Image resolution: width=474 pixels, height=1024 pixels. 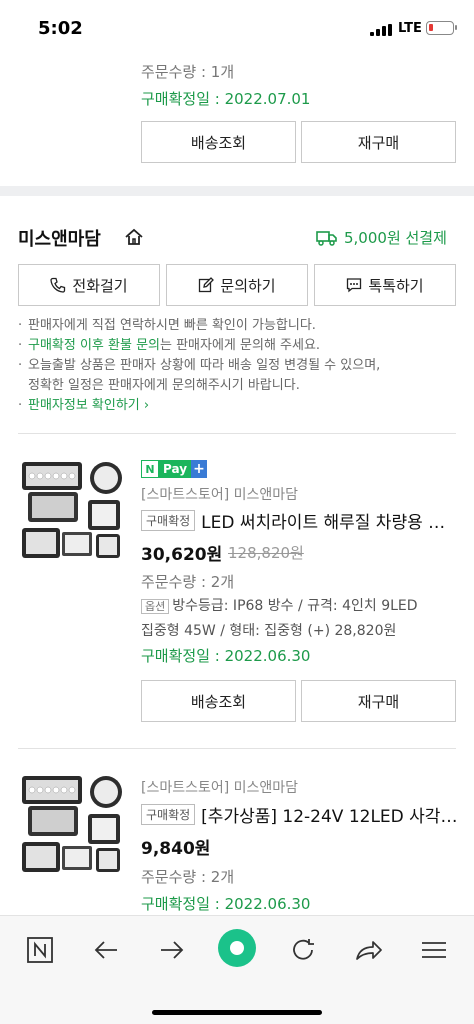 What do you see at coordinates (298, 142) in the screenshot?
I see `prev-order-actions: 배송조회 재구매` at bounding box center [298, 142].